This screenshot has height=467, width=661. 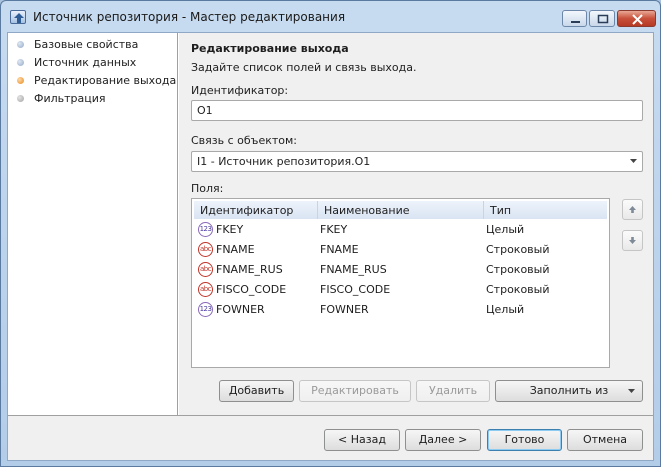 I want to click on nav-step-label: Источник данных, so click(x=85, y=62).